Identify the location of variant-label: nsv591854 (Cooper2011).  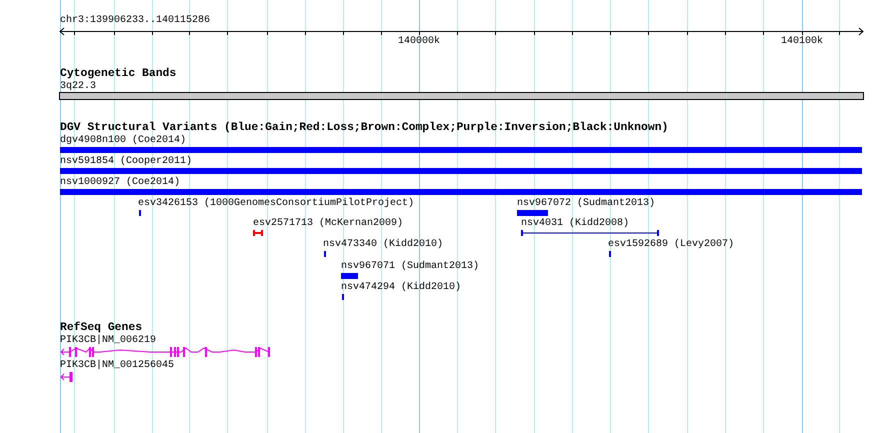
(126, 161).